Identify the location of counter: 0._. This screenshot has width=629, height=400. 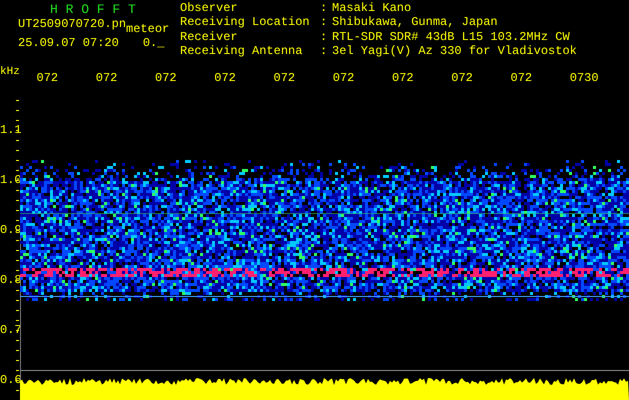
(153, 43).